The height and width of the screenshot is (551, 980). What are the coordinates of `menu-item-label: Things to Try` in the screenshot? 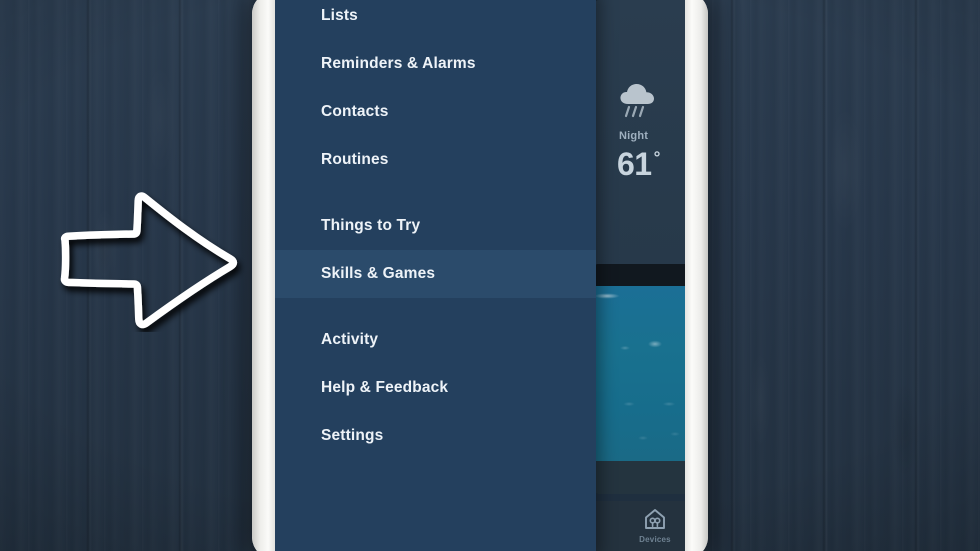 It's located at (371, 225).